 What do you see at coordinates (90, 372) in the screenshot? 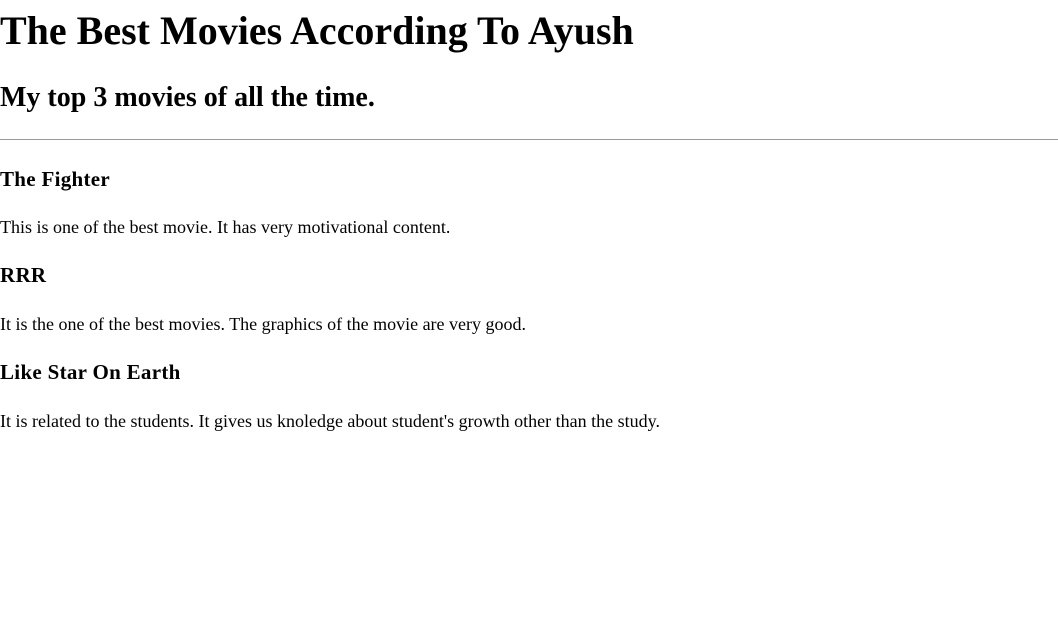
I see `movie-title: Like Star On Earth` at bounding box center [90, 372].